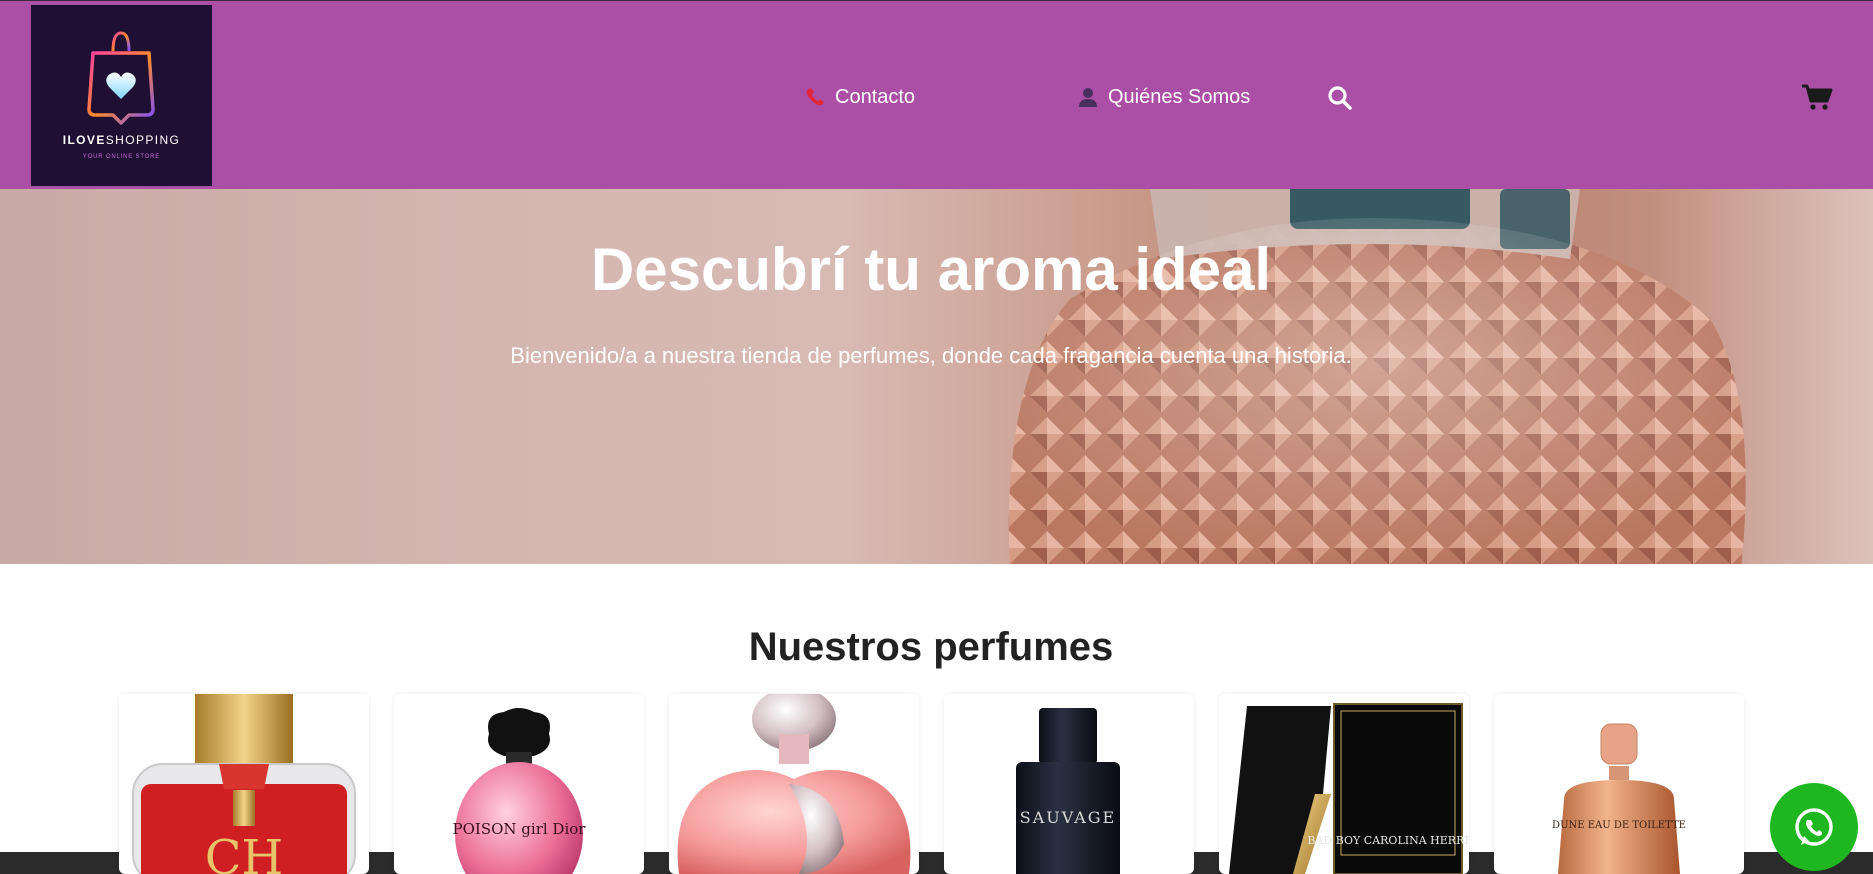 This screenshot has height=874, width=1873. What do you see at coordinates (931, 269) in the screenshot?
I see `hero-title: Descubrí tu aroma ideal` at bounding box center [931, 269].